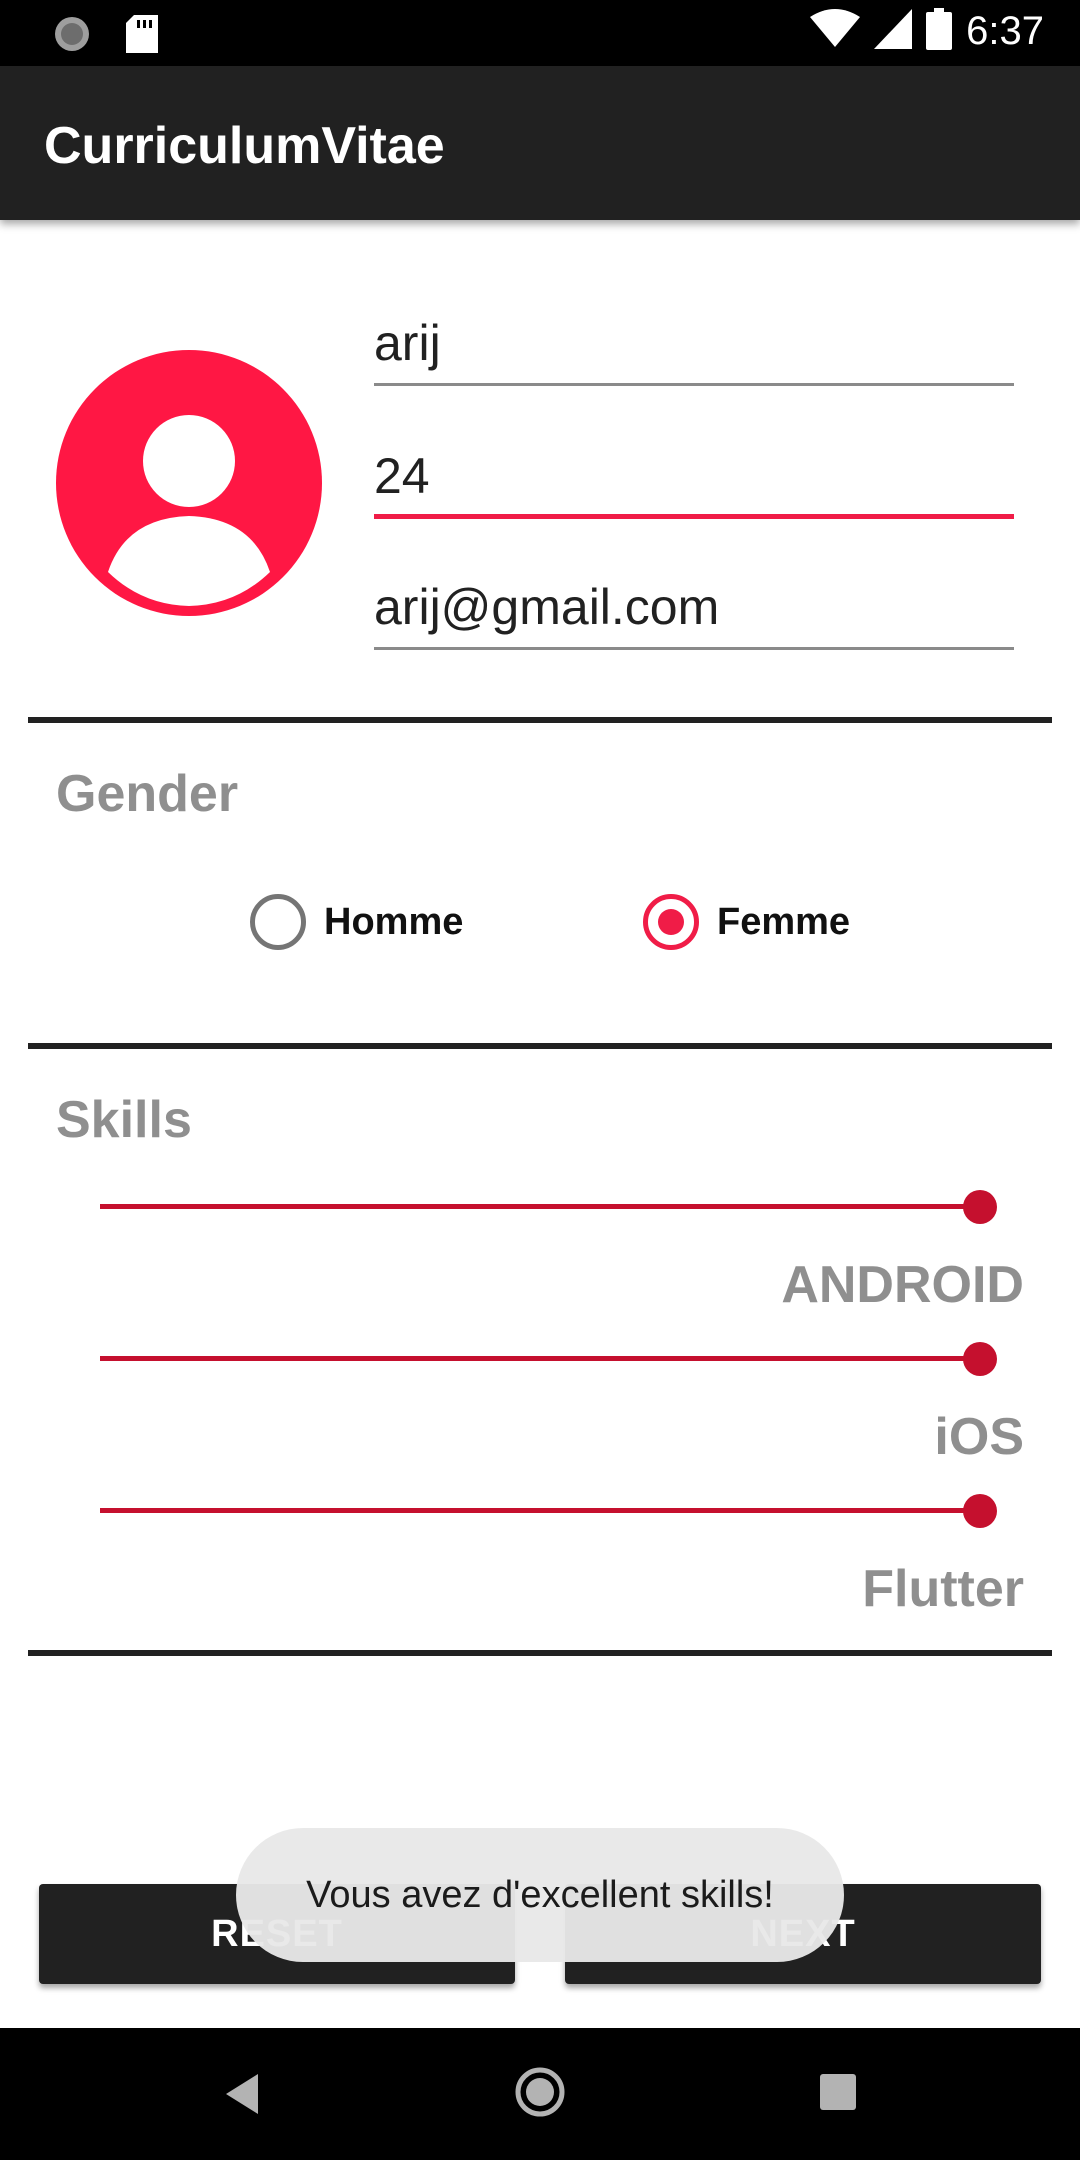  I want to click on name-field, so click(694, 341).